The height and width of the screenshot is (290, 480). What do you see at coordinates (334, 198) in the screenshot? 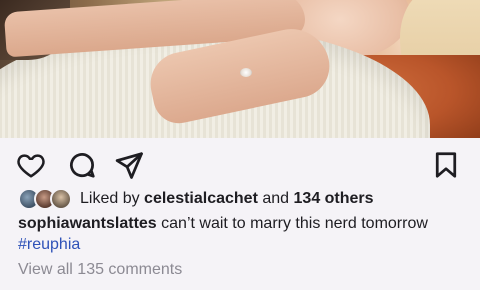
I see `likes-others-link: 134 others` at bounding box center [334, 198].